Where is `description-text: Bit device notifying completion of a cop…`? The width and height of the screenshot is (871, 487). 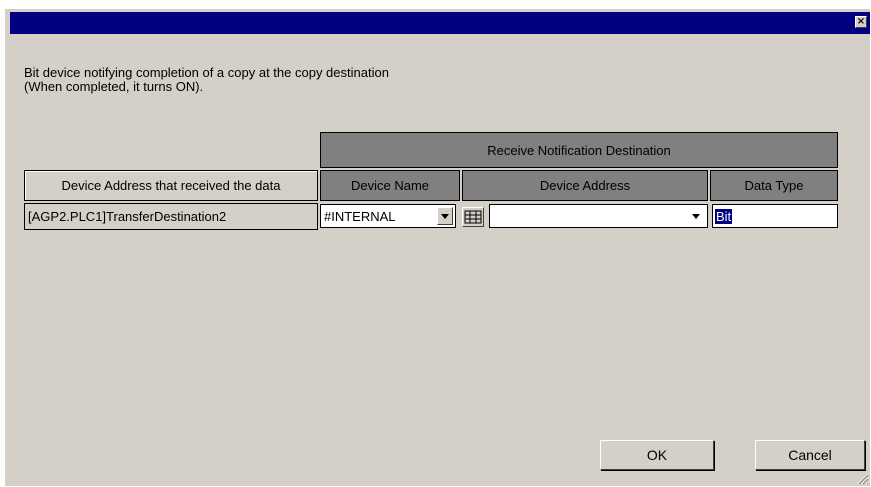 description-text: Bit device notifying completion of a cop… is located at coordinates (206, 79).